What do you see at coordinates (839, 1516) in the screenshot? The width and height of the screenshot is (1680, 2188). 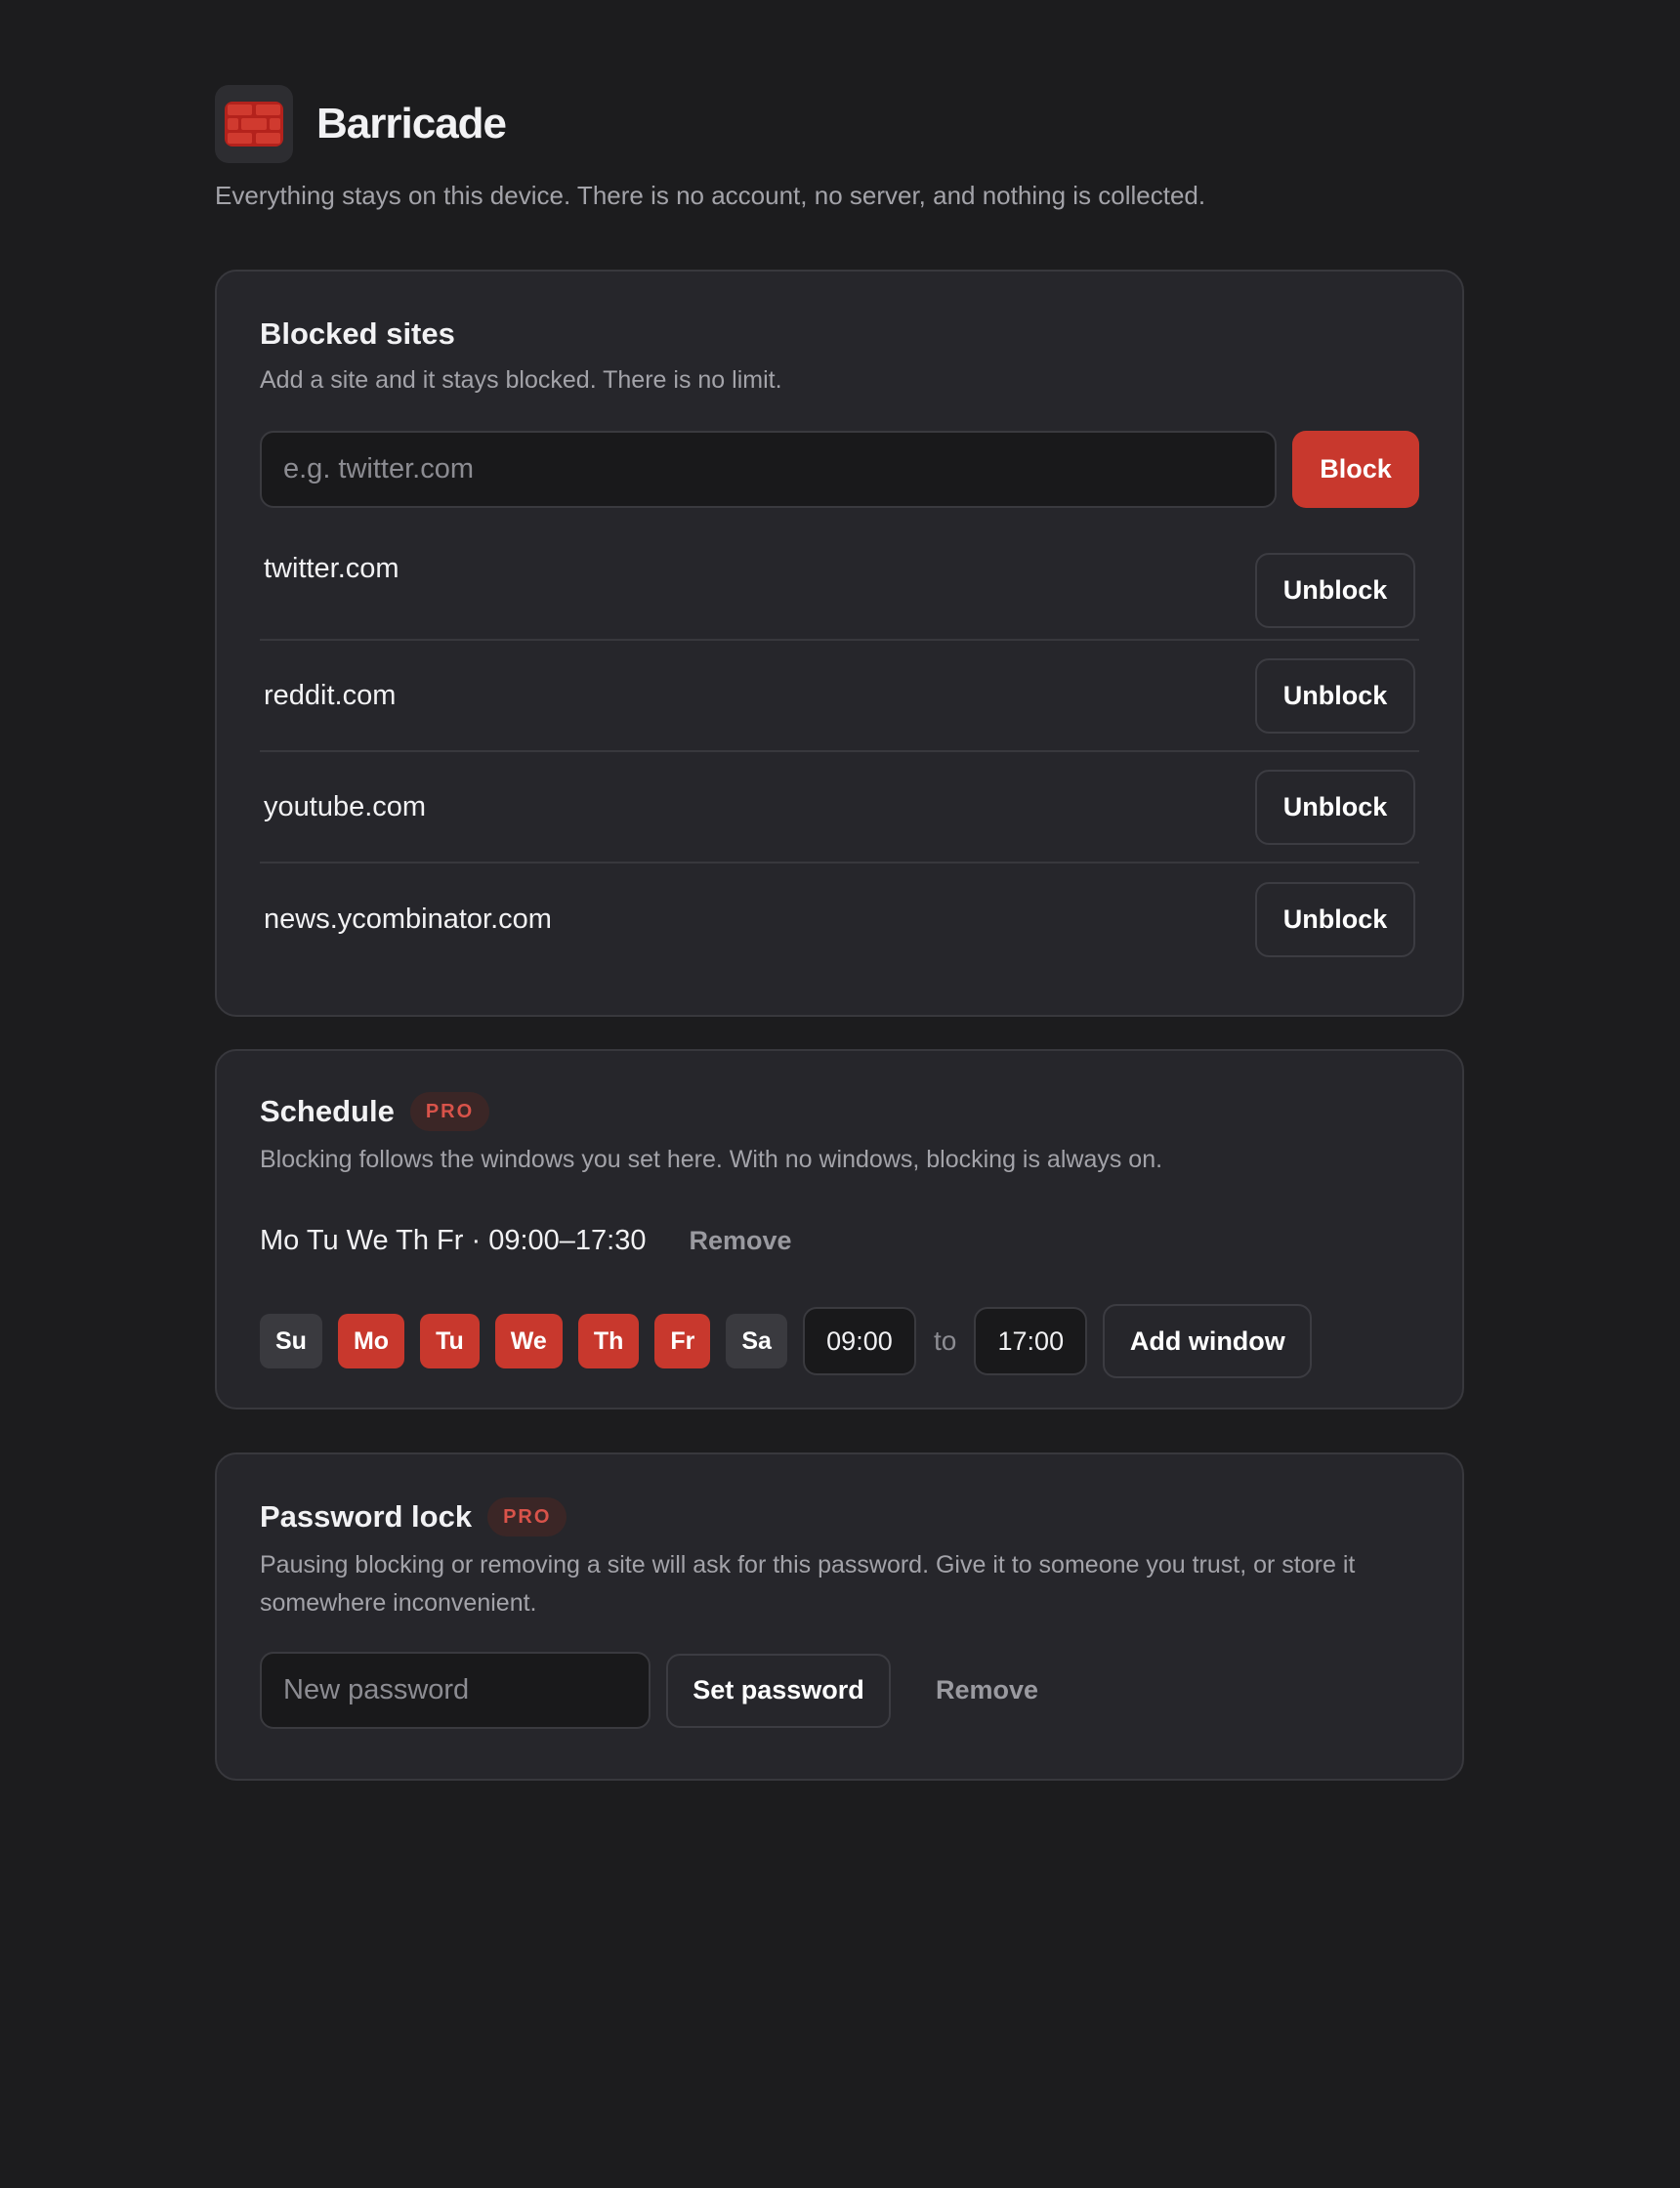 I see `password-lock-title: Password lock PRO` at bounding box center [839, 1516].